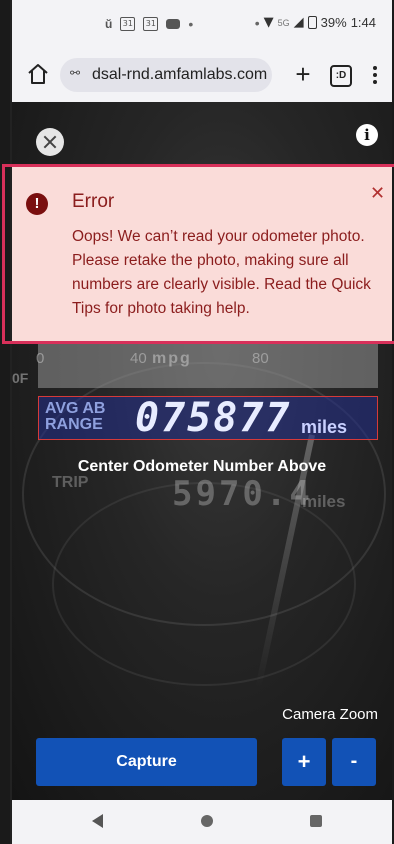 This screenshot has height=844, width=394. Describe the element at coordinates (75, 408) in the screenshot. I see `odometer-side-label-1: AVG AB` at that location.